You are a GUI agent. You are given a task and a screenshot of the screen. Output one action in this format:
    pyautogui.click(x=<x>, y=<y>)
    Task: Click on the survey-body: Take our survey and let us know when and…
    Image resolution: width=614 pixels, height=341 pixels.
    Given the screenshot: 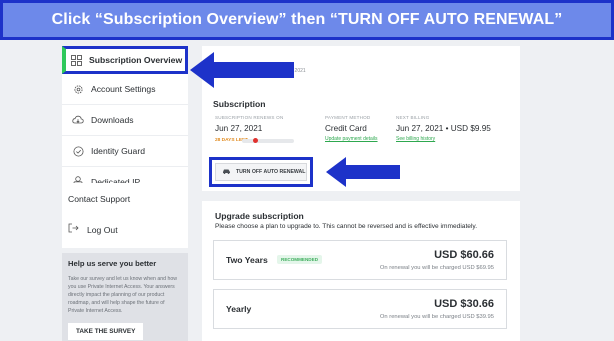 What is the action you would take?
    pyautogui.click(x=122, y=295)
    